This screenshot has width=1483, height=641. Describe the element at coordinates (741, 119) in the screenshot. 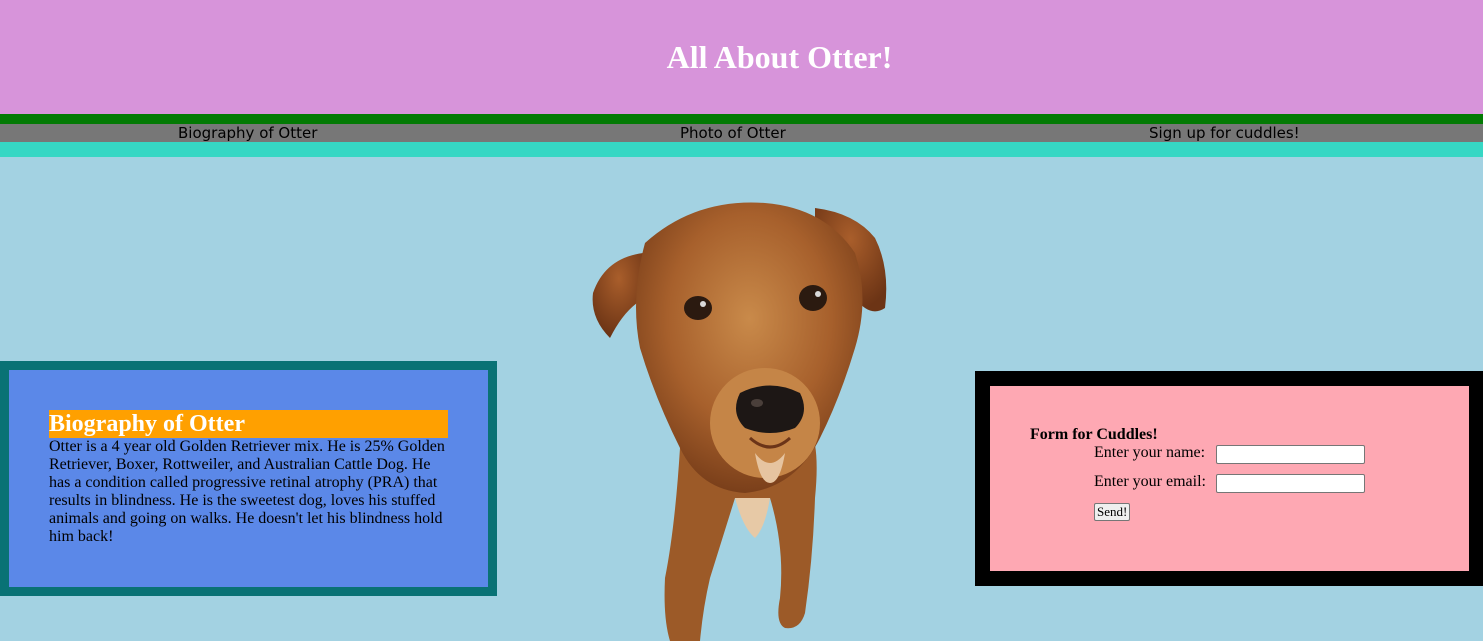

I see `nav-top-band` at that location.